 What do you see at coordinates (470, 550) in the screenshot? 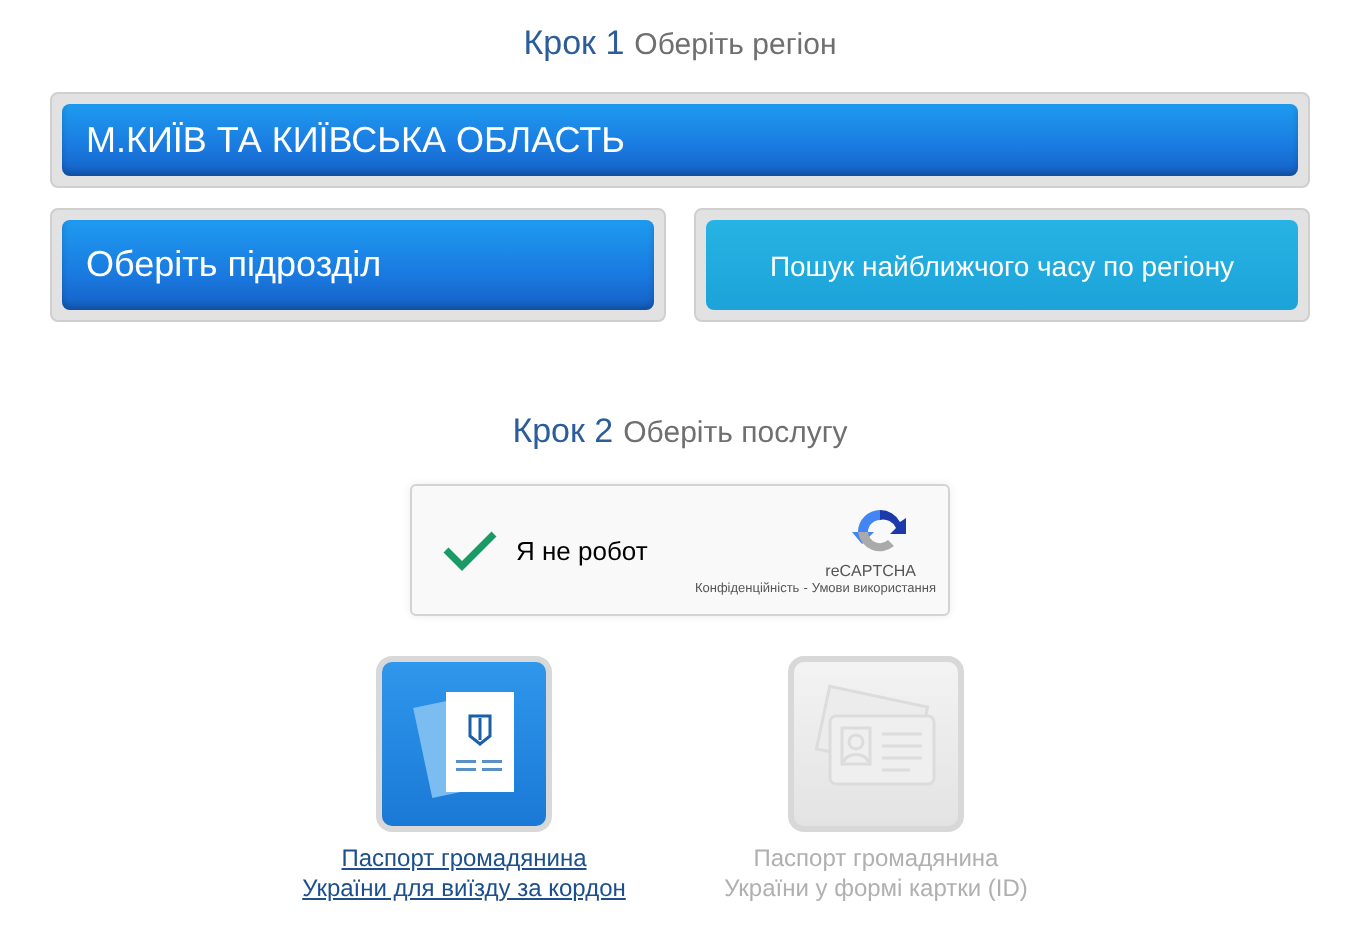
I see `captcha-checkbox` at bounding box center [470, 550].